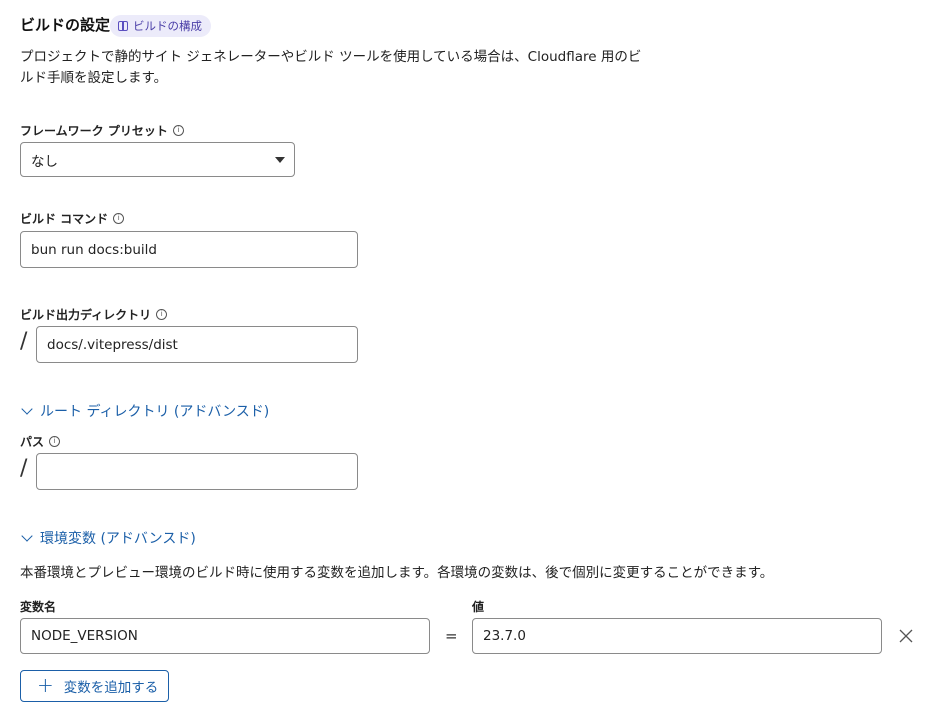  Describe the element at coordinates (94, 249) in the screenshot. I see `build-command-value: bun run docs:build` at that location.